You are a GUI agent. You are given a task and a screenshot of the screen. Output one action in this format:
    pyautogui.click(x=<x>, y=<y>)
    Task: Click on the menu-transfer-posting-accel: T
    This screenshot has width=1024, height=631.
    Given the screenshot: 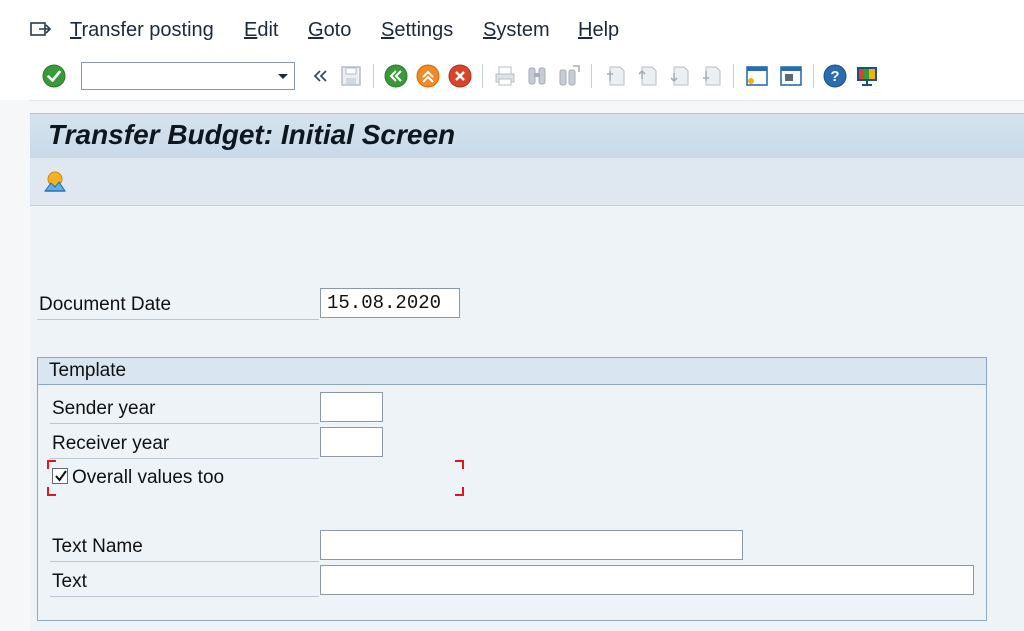 What is the action you would take?
    pyautogui.click(x=76, y=30)
    